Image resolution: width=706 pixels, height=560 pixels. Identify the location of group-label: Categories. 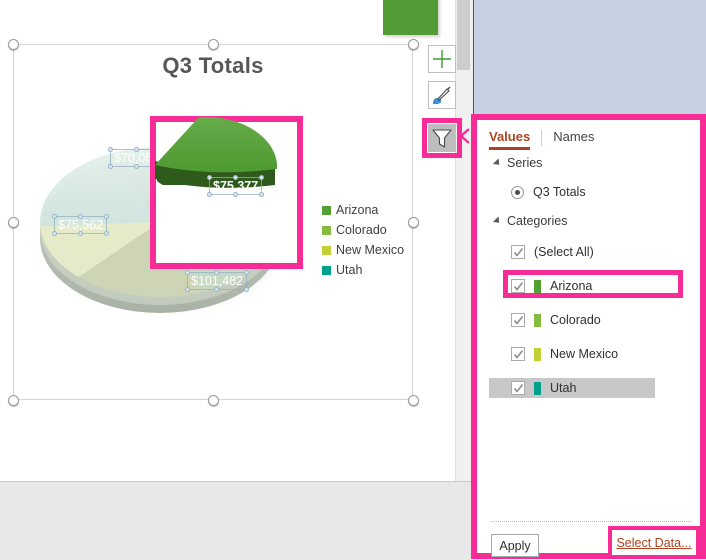
(537, 221).